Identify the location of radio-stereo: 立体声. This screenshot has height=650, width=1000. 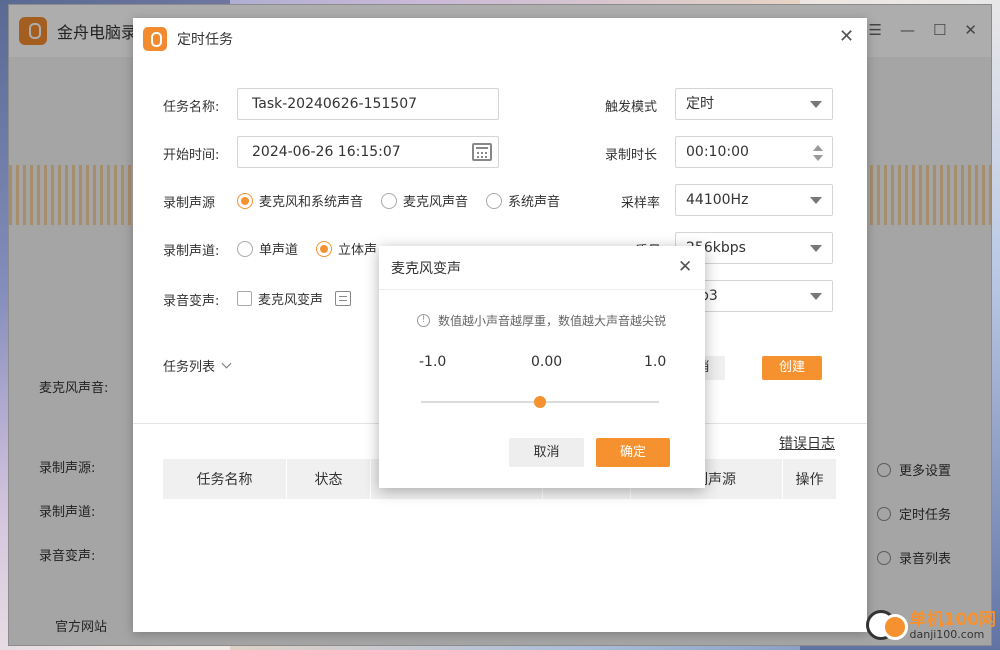
(346, 248).